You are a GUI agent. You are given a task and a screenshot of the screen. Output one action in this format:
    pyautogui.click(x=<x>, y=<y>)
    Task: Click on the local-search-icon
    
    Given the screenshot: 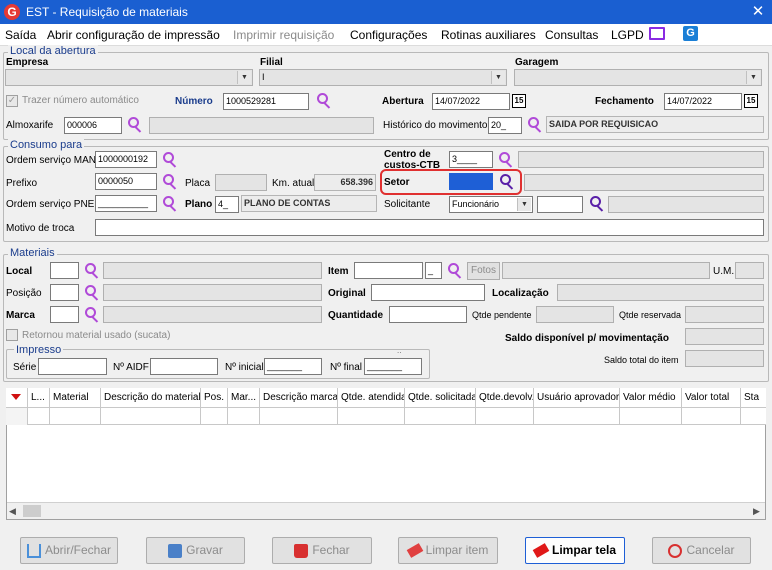 What is the action you would take?
    pyautogui.click(x=92, y=271)
    